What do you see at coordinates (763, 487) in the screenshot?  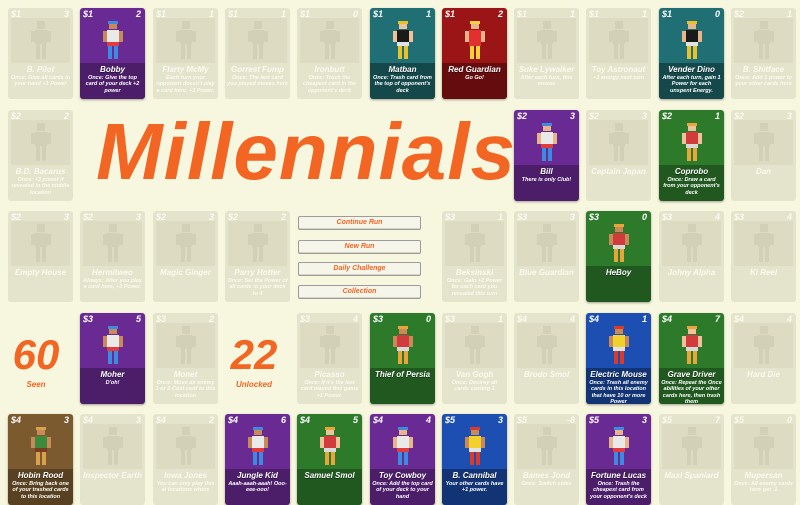 I see `card-description: Once: All enemy cards here get -1` at bounding box center [763, 487].